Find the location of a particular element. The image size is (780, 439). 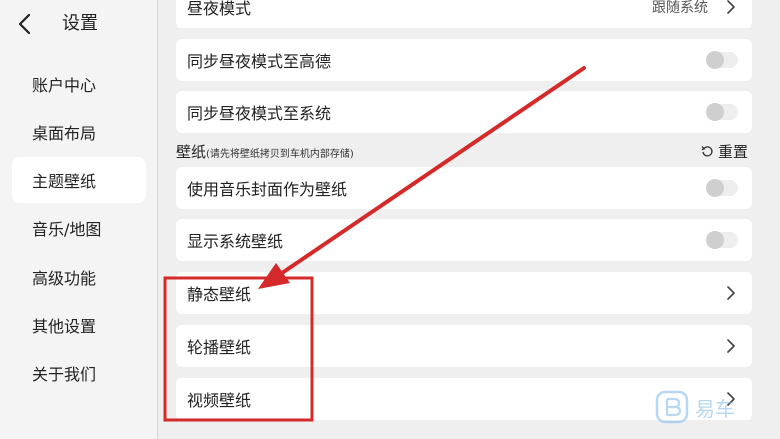

sync-amap-toggle is located at coordinates (722, 60).